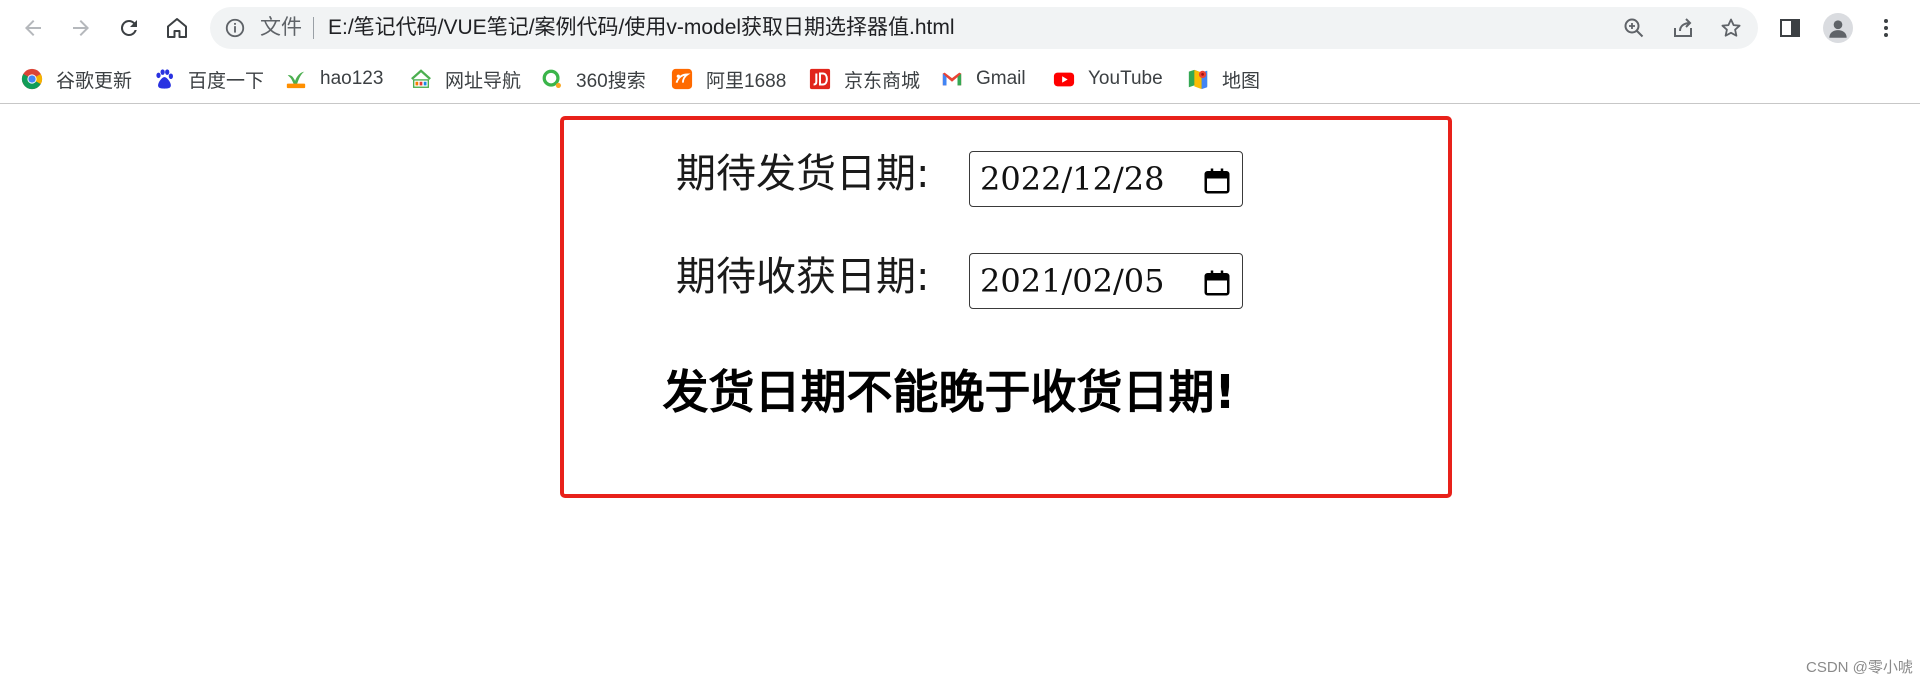 The width and height of the screenshot is (1920, 685). I want to click on arrow-right-icon, so click(81, 28).